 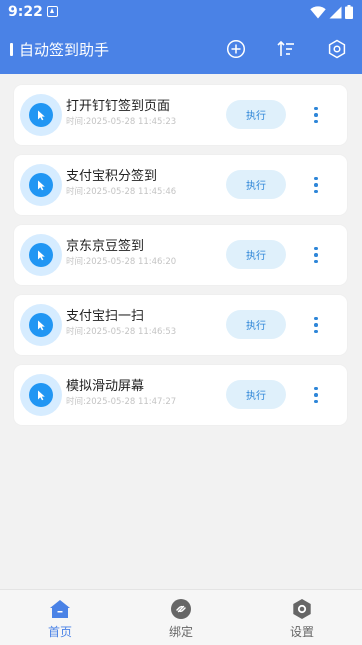 I want to click on task-name: 模拟滑动屏幕, so click(x=105, y=386).